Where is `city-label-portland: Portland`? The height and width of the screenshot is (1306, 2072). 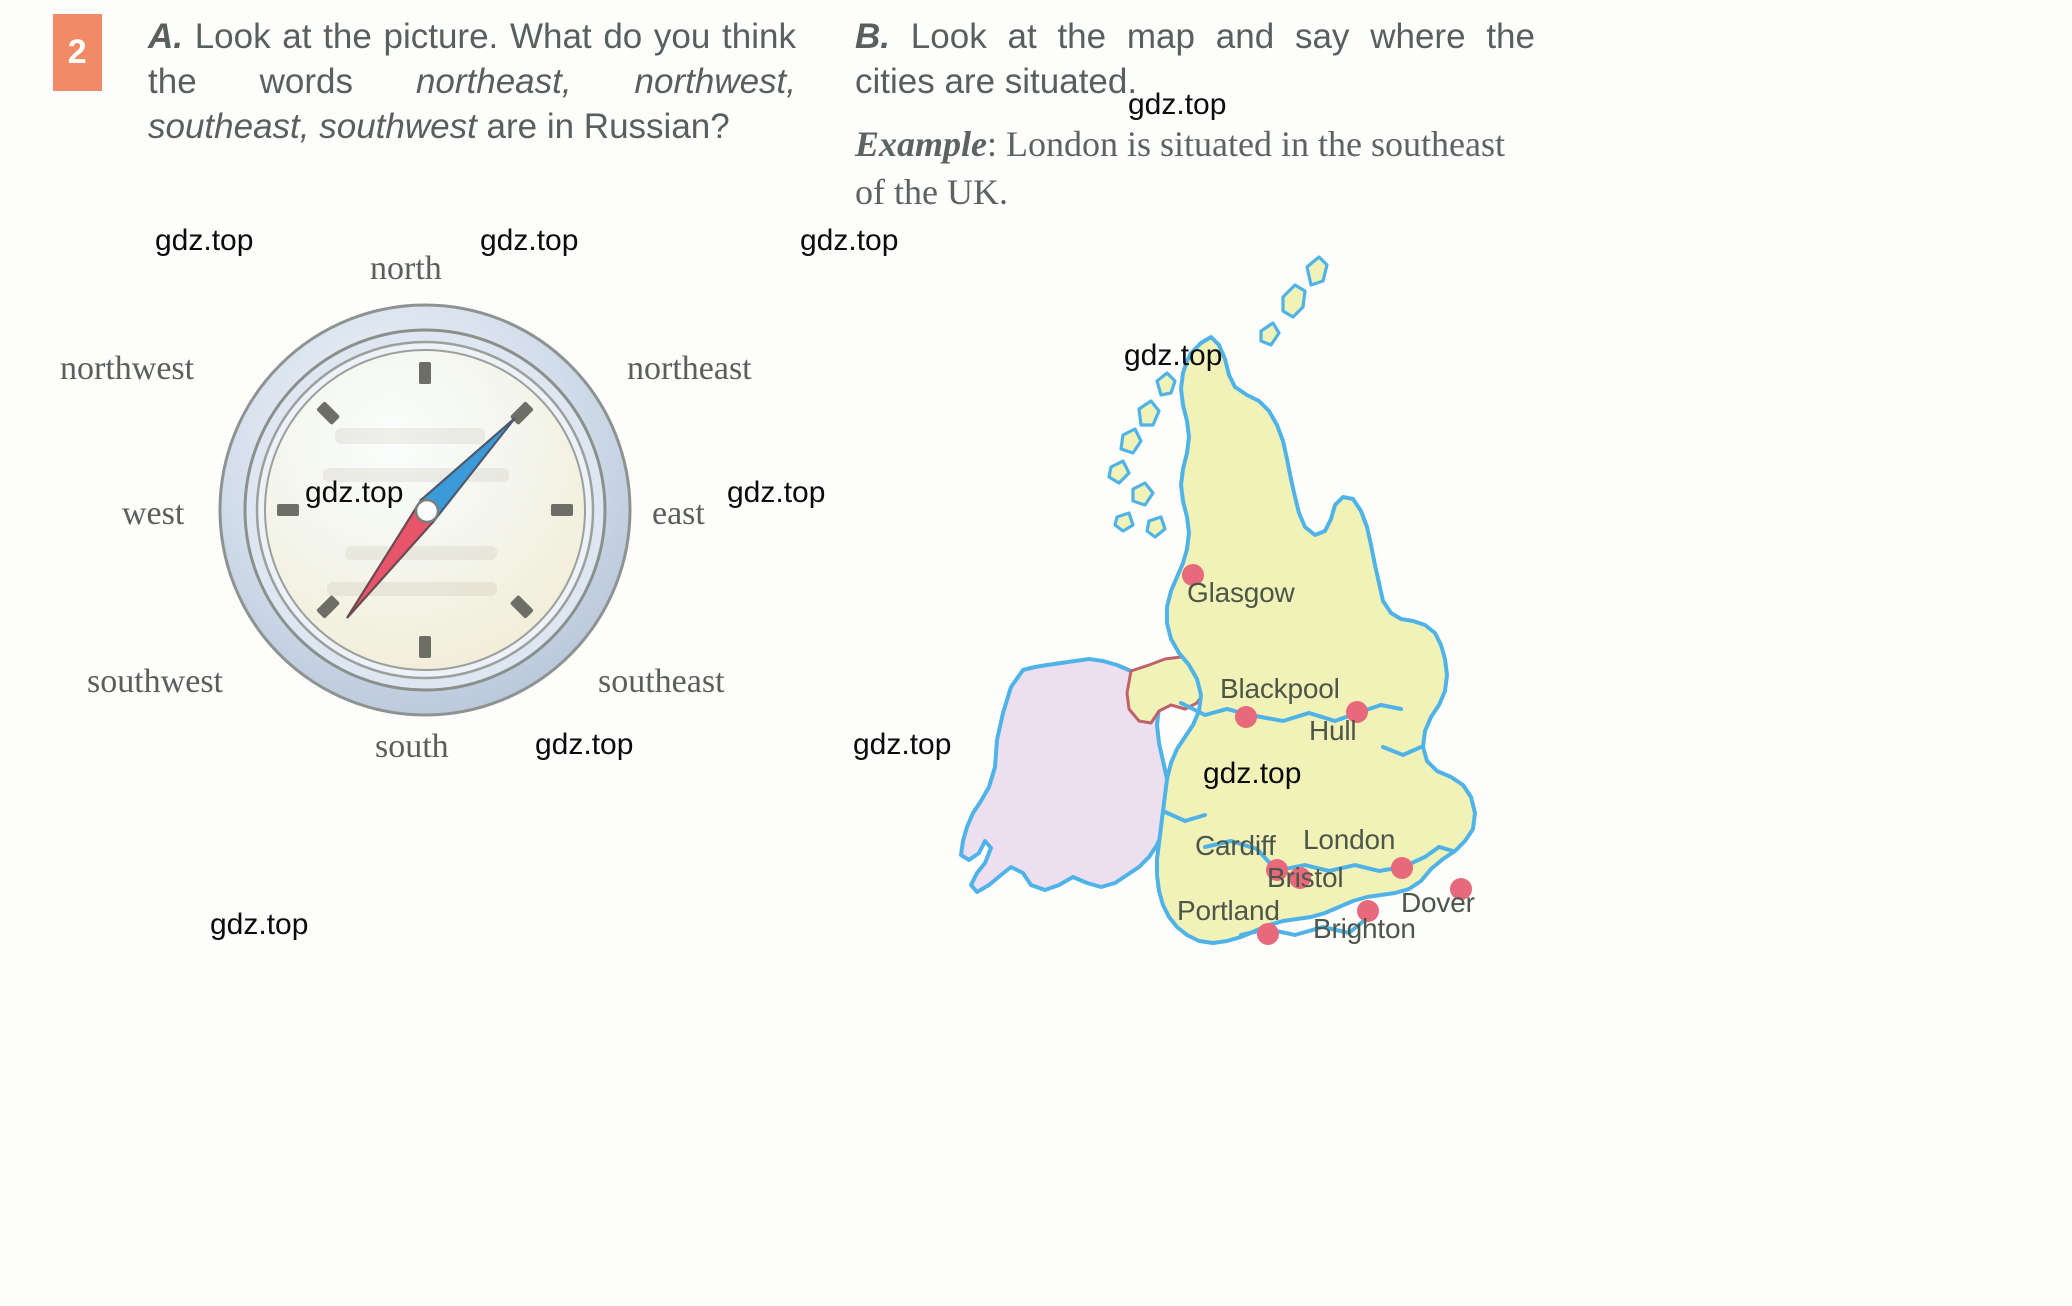
city-label-portland: Portland is located at coordinates (1228, 910).